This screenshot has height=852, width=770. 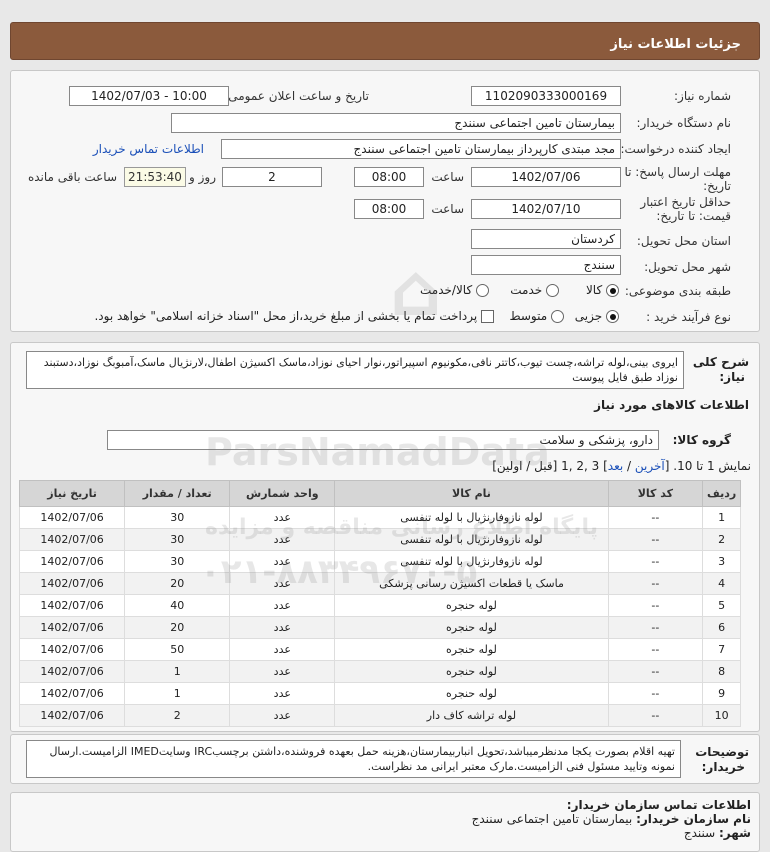 I want to click on buyer-org-field: بیمارستان تامین اجتماعی سنندج, so click(x=396, y=123).